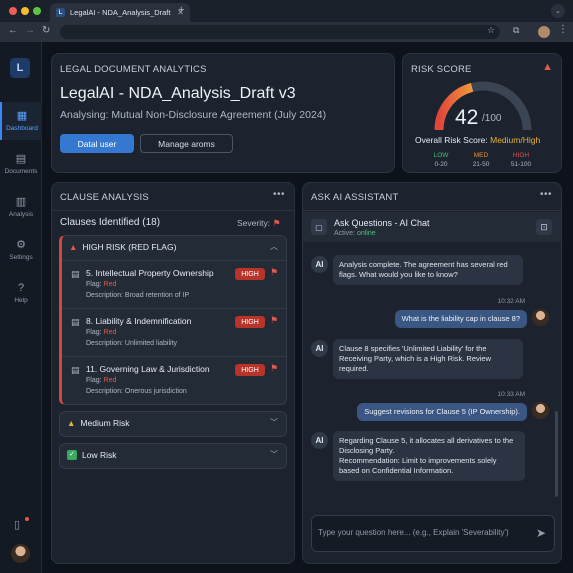 This screenshot has height=573, width=573. Describe the element at coordinates (13, 30) in the screenshot. I see `back-icon: ←` at that location.